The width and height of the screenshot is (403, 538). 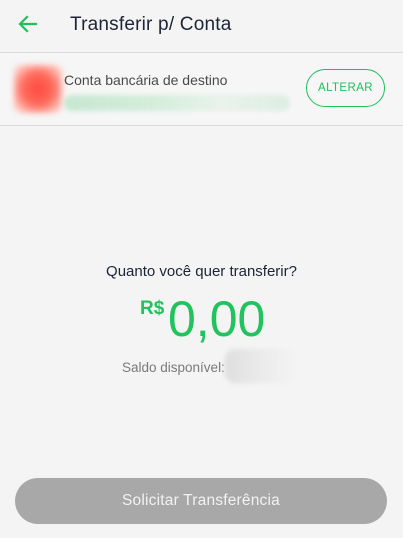 I want to click on amount-input, so click(x=223, y=319).